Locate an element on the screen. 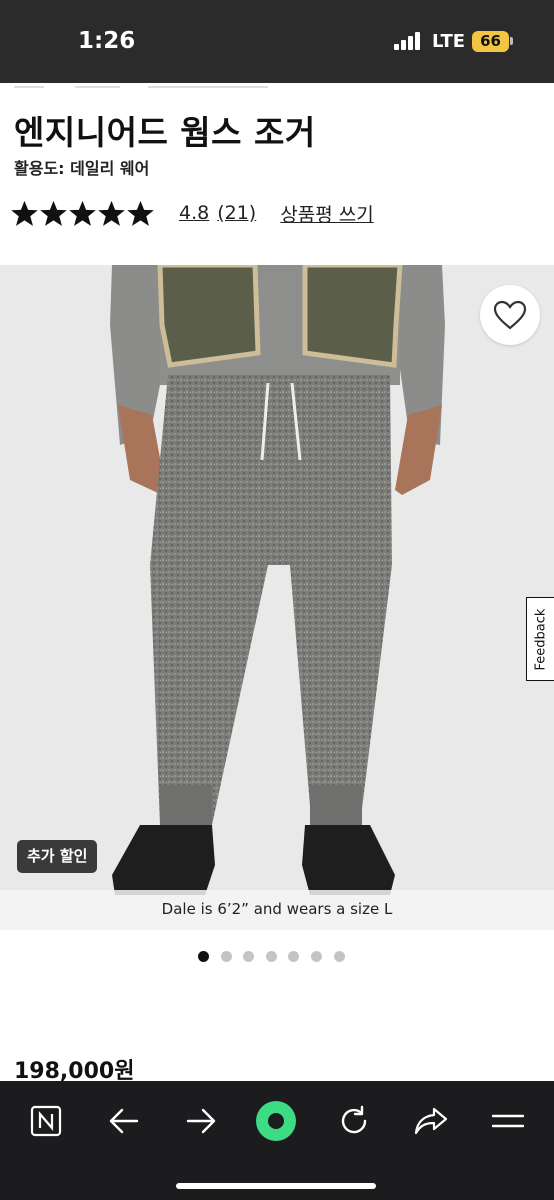 Image resolution: width=554 pixels, height=1200 pixels. reader-mode-button is located at coordinates (276, 1121).